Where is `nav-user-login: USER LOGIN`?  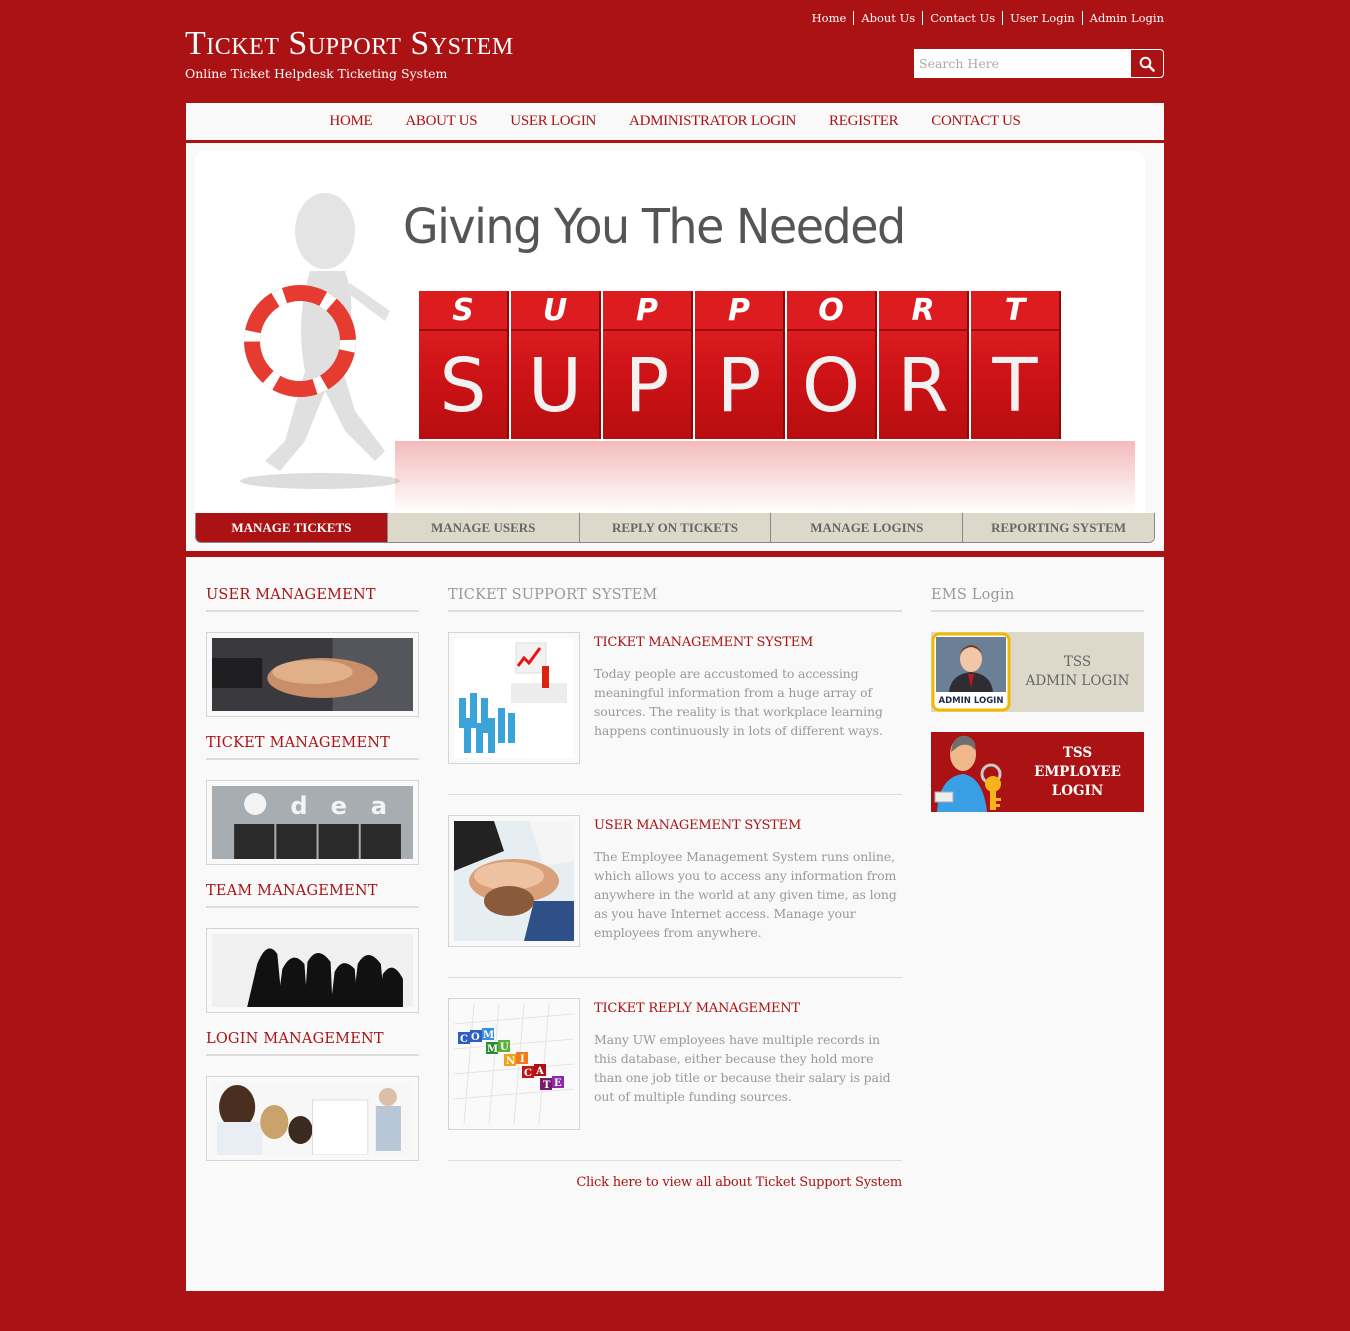
nav-user-login: USER LOGIN is located at coordinates (553, 121).